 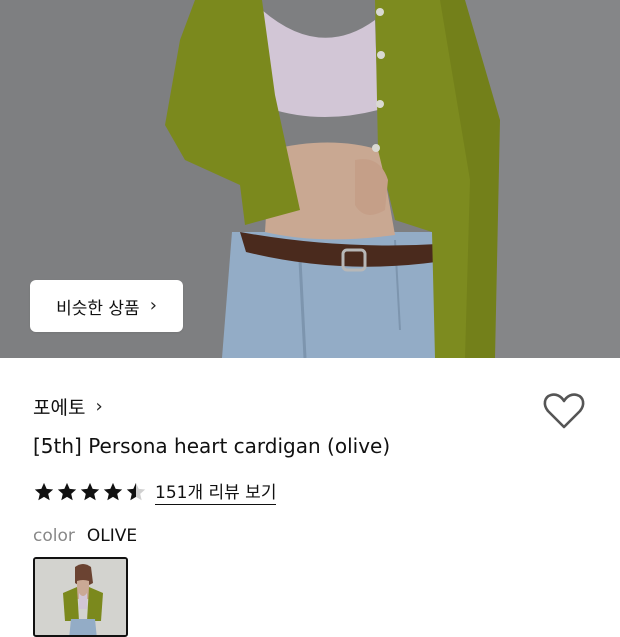 I want to click on brand-name: 포에토, so click(x=59, y=408).